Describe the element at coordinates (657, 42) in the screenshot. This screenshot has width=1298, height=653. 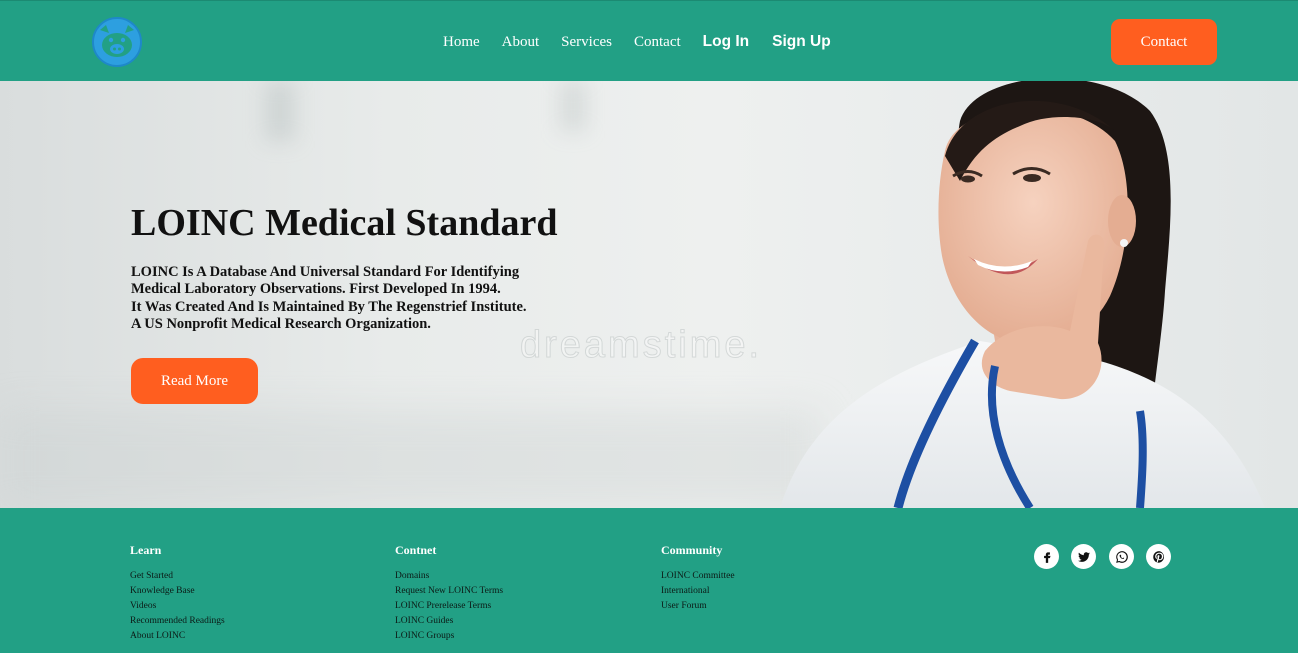
I see `nav-link-contact: Contact` at that location.